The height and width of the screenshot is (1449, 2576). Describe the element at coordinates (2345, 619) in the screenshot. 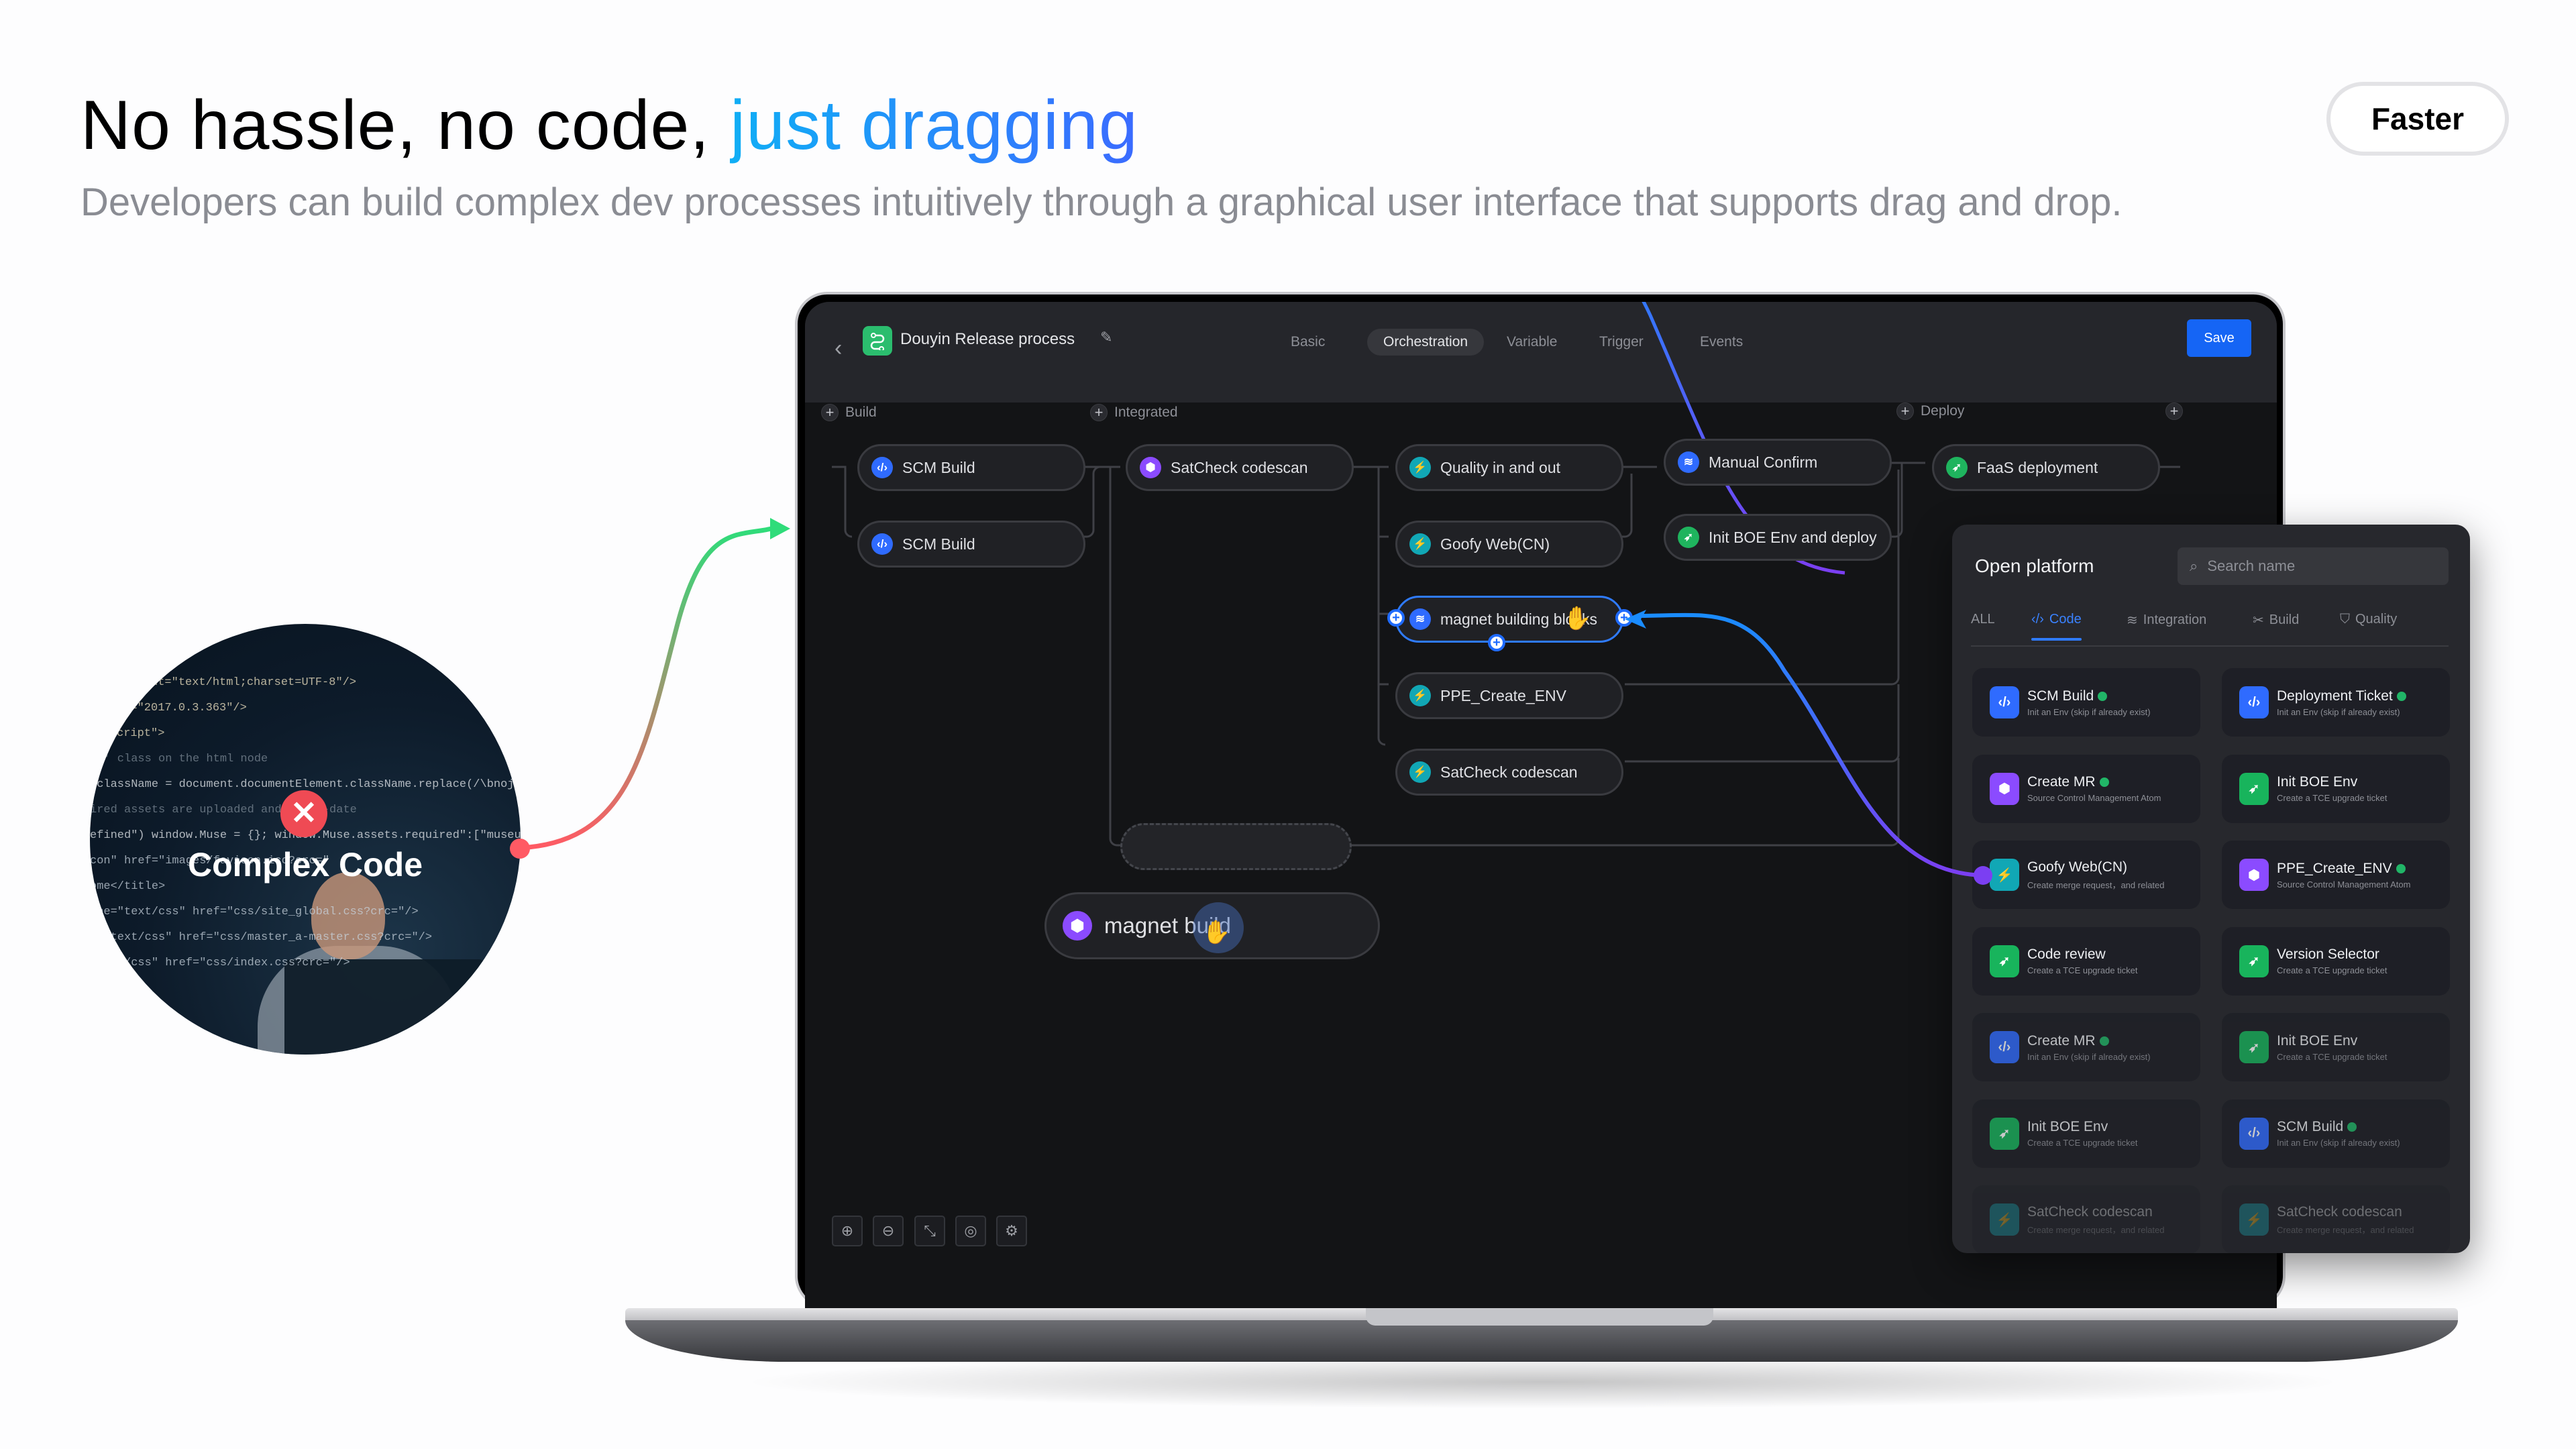

I see `shield-icon: ⛉` at that location.